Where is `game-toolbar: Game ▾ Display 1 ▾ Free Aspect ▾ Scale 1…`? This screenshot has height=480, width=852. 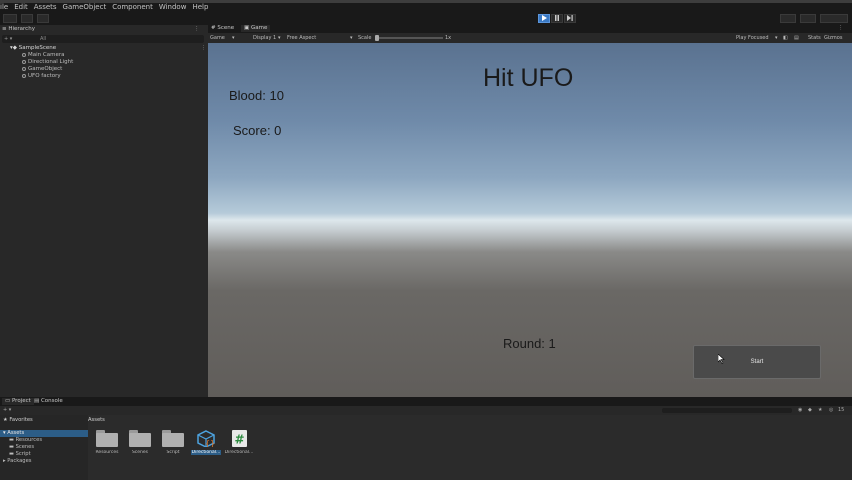 game-toolbar: Game ▾ Display 1 ▾ Free Aspect ▾ Scale 1… is located at coordinates (530, 38).